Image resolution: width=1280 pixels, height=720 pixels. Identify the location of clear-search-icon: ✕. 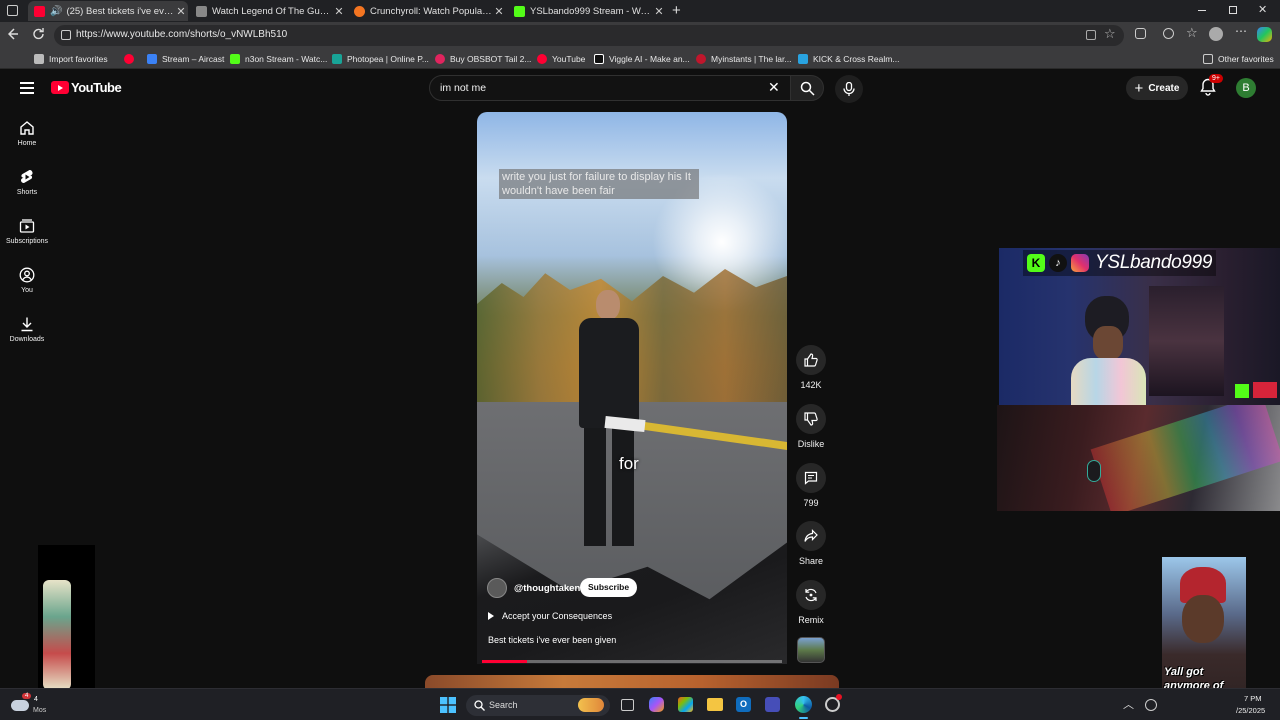
(774, 87).